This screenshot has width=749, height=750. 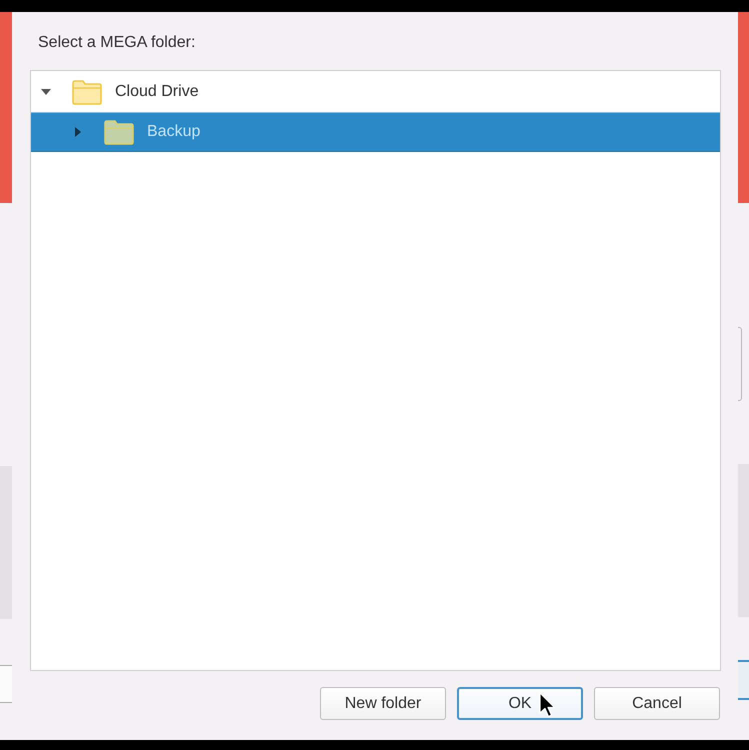 I want to click on folder-name: Backup, so click(x=173, y=132).